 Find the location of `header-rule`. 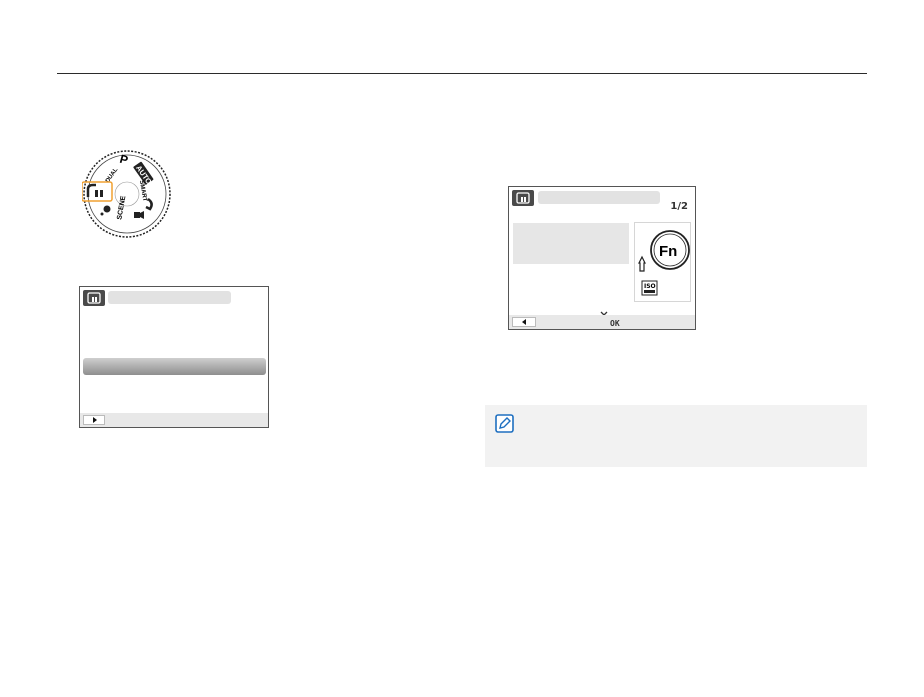

header-rule is located at coordinates (462, 73).